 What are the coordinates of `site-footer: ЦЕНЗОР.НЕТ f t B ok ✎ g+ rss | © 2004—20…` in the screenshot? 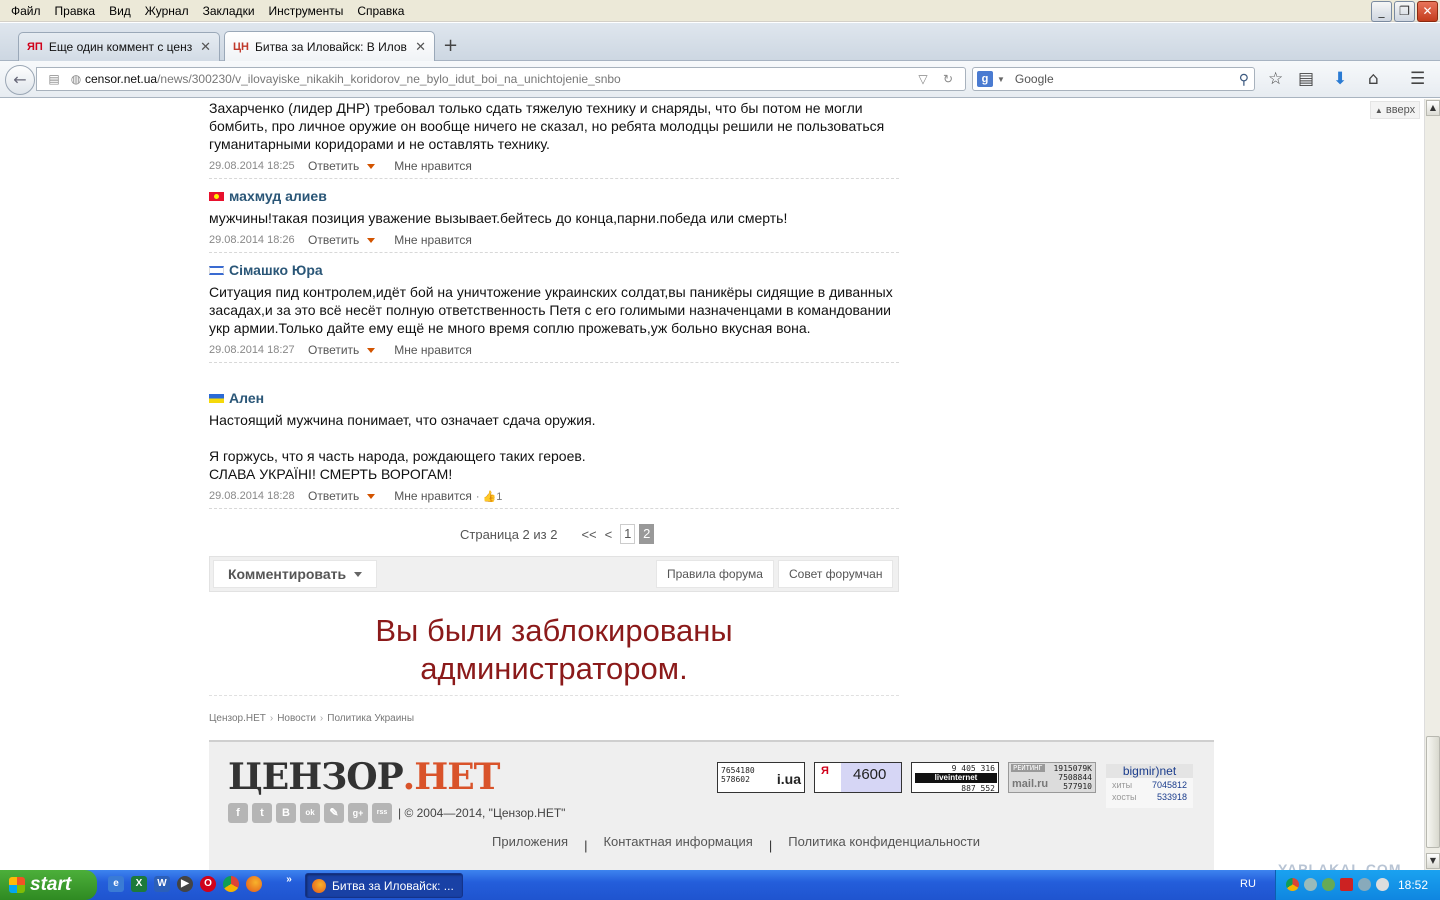 It's located at (711, 805).